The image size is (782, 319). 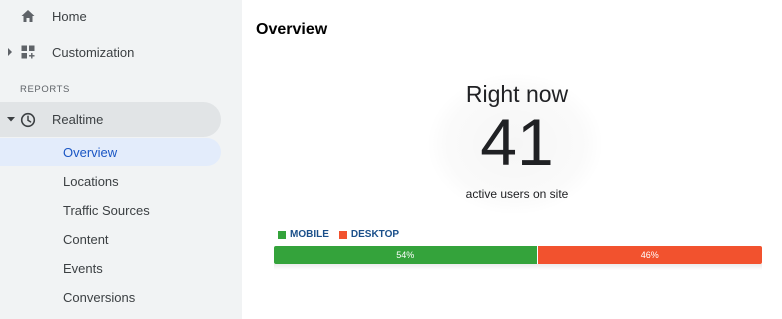 What do you see at coordinates (83, 268) in the screenshot?
I see `sidebar-subitem-label: Events` at bounding box center [83, 268].